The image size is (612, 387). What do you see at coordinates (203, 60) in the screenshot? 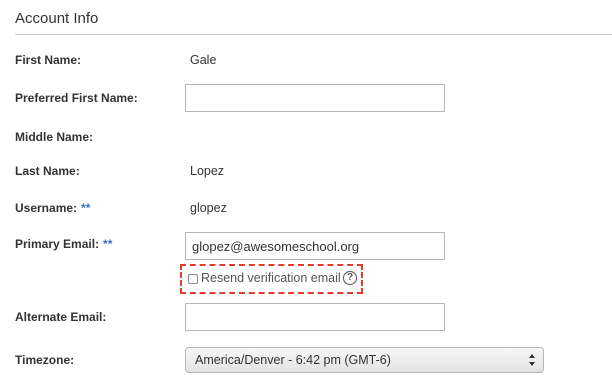
I see `first-name-value: Gale` at bounding box center [203, 60].